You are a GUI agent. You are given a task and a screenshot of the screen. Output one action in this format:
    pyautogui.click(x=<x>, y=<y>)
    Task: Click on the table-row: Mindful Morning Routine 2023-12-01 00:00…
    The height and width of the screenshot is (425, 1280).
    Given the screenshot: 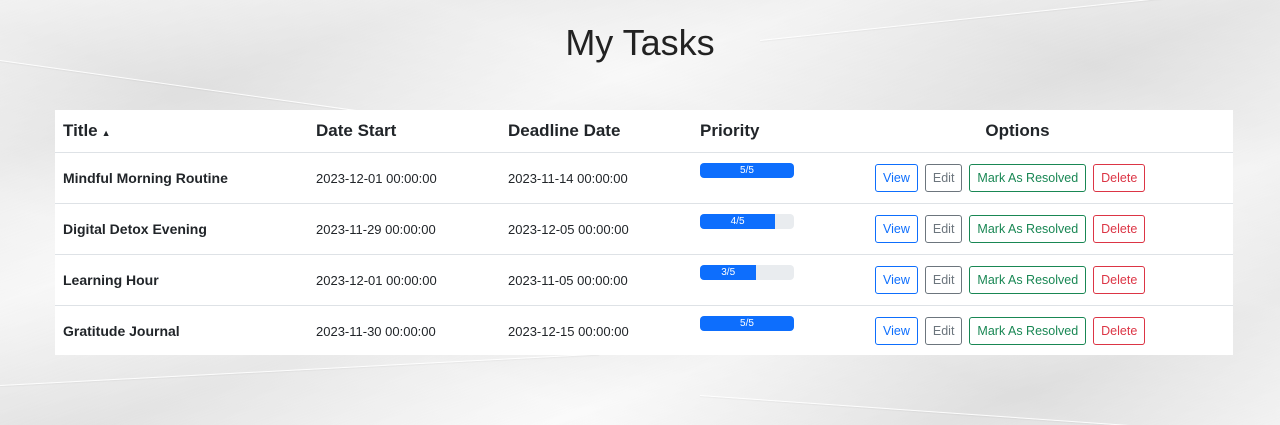 What is the action you would take?
    pyautogui.click(x=644, y=177)
    